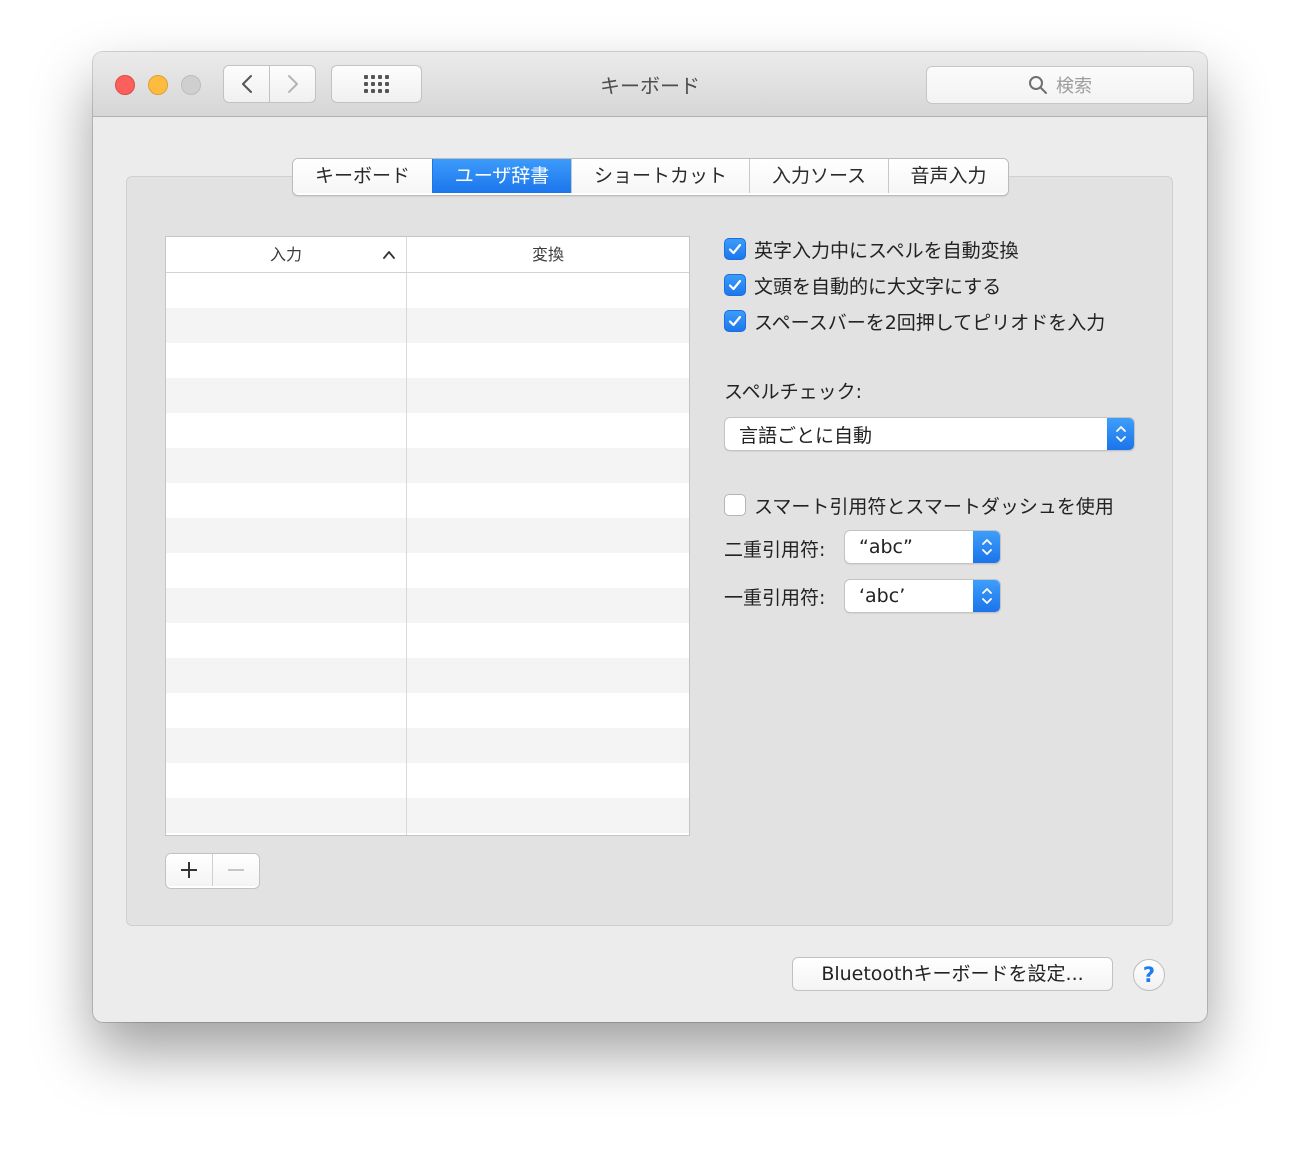 The image size is (1300, 1155). I want to click on column-header-conversion: 変換, so click(548, 254).